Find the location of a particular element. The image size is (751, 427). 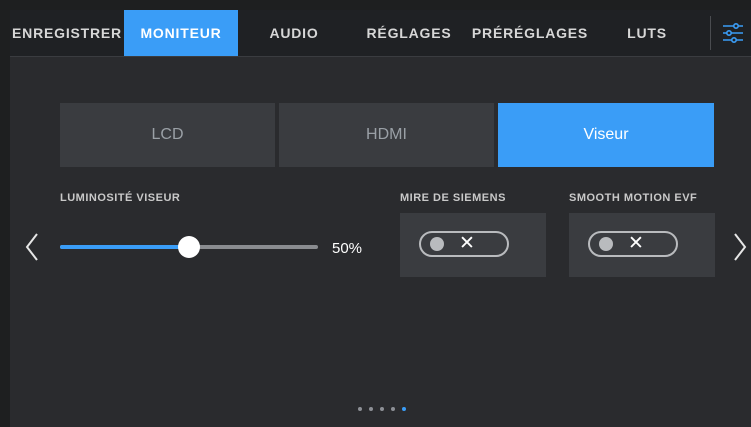

page-indicator is located at coordinates (382, 409).